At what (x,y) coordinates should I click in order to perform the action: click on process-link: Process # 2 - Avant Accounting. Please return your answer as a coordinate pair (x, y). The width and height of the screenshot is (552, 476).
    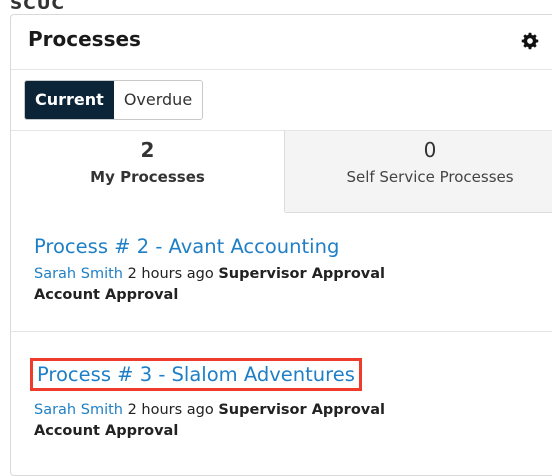
    Looking at the image, I should click on (186, 246).